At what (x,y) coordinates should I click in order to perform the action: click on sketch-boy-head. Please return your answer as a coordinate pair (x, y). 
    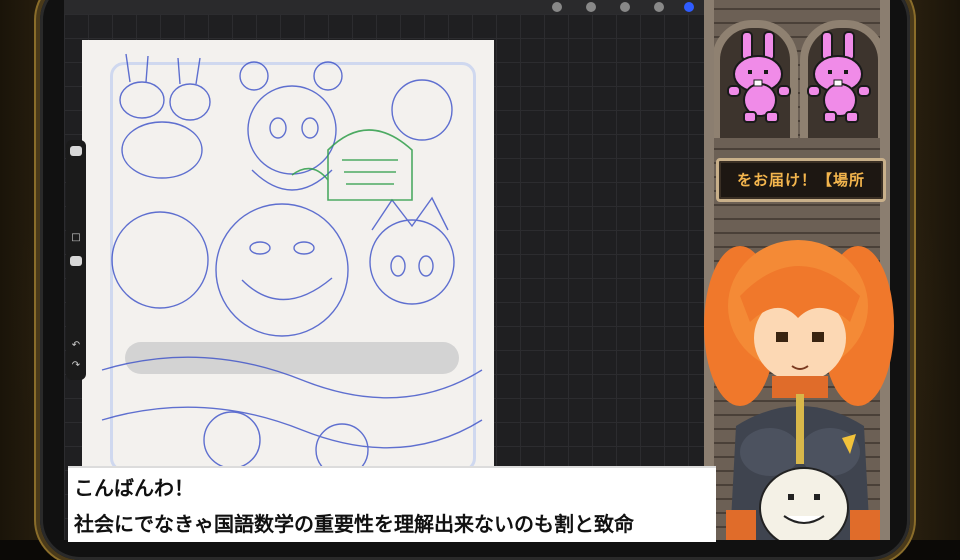
    Looking at the image, I should click on (412, 262).